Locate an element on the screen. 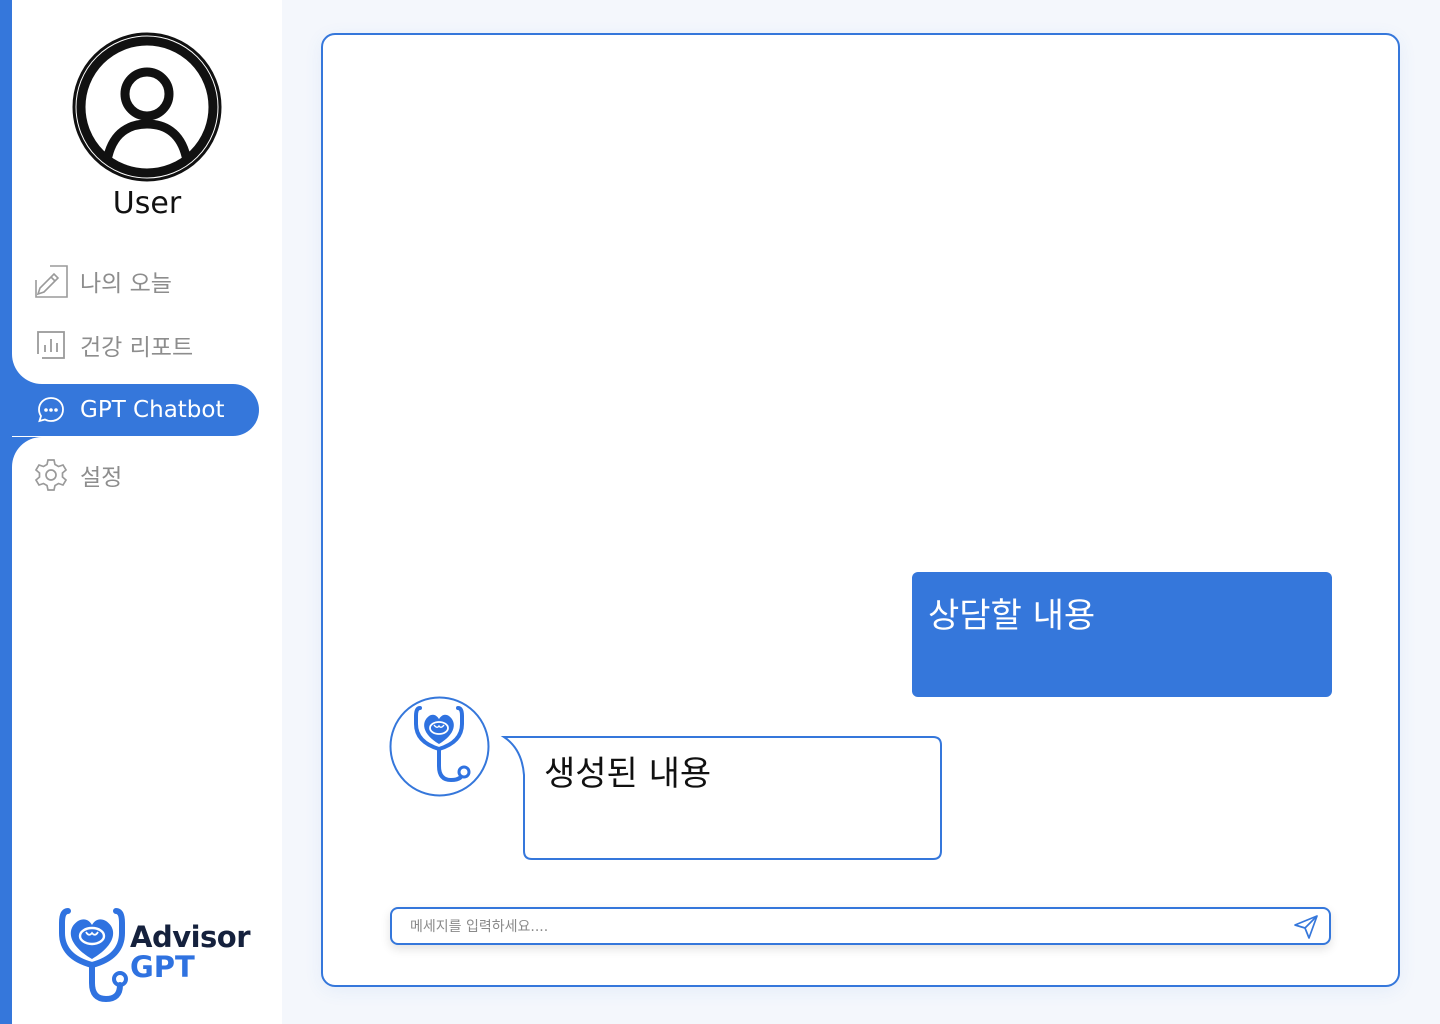 The image size is (1440, 1024). sidebar-item-label: 설정 is located at coordinates (101, 478).